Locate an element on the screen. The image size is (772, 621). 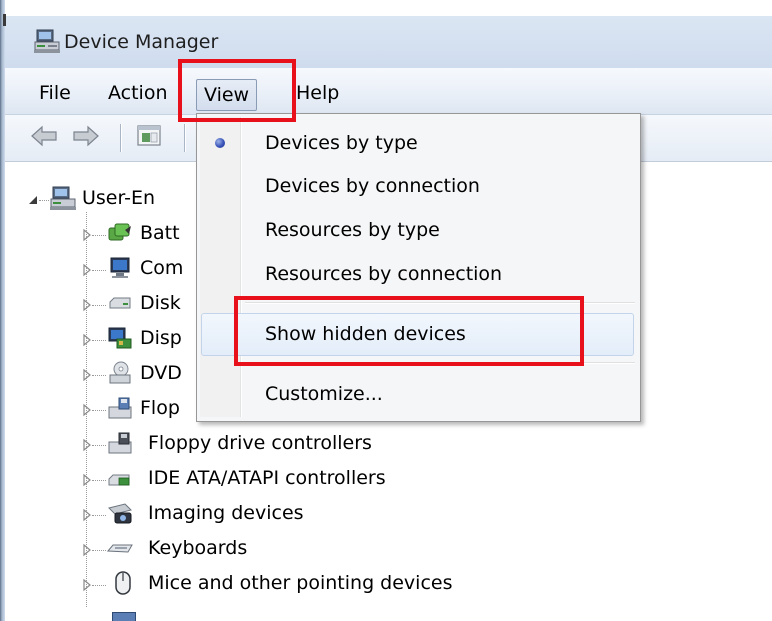
tree-node-label: Batt is located at coordinates (160, 233).